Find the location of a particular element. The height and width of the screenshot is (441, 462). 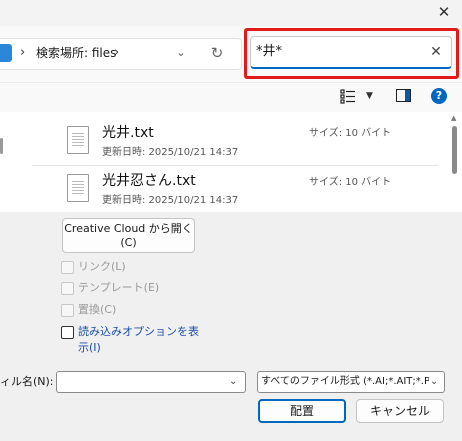

close-icon: ✕ is located at coordinates (444, 12).